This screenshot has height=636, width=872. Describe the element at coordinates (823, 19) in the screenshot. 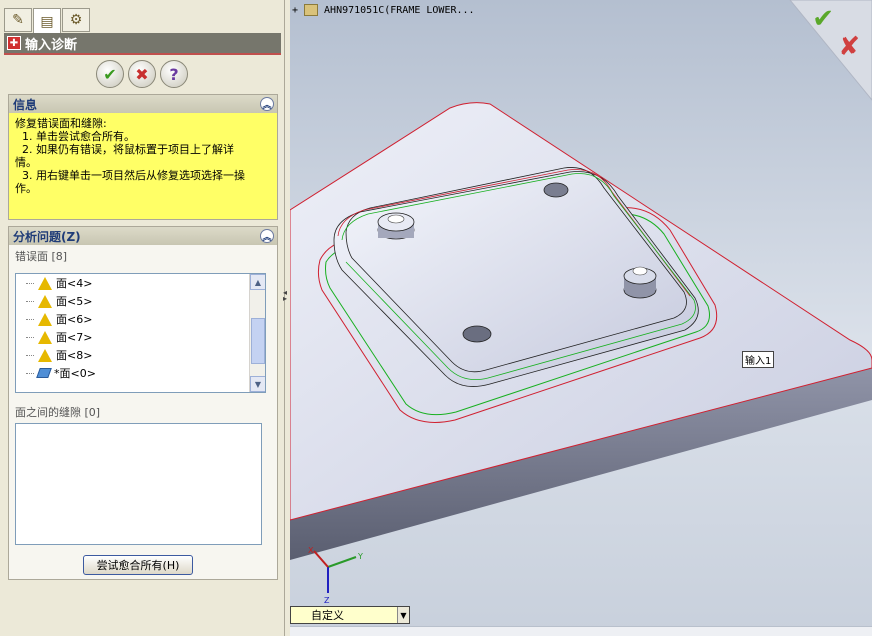

I see `accept-check-icon: ✔` at that location.